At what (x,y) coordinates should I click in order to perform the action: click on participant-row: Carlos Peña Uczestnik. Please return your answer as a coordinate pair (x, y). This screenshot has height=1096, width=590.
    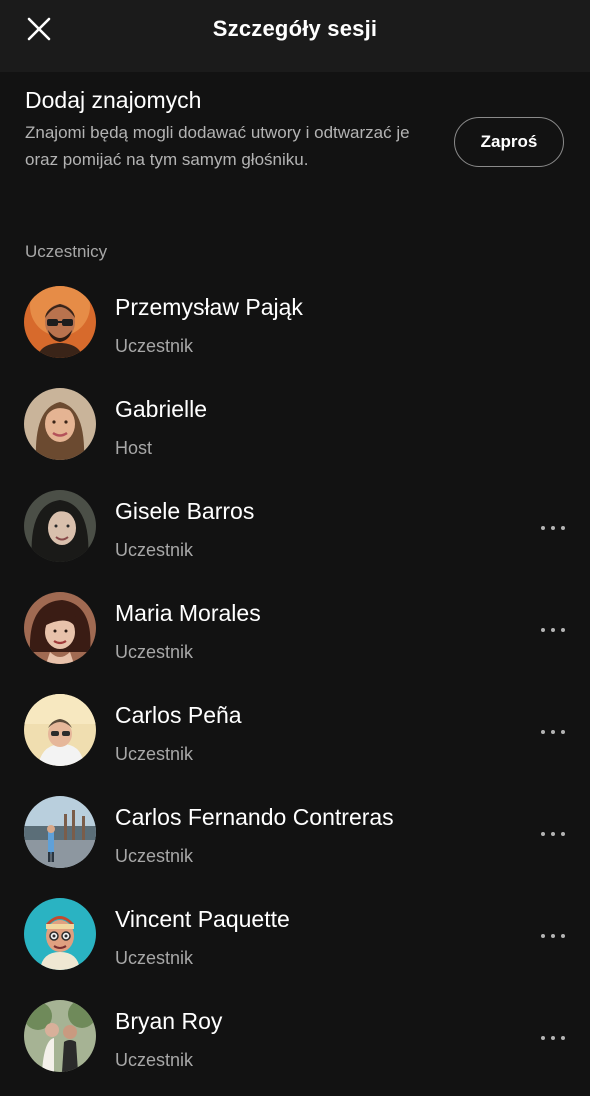
    Looking at the image, I should click on (295, 739).